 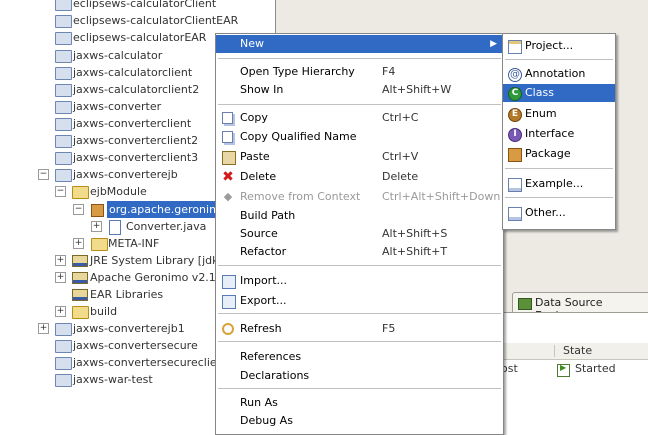 I want to click on tree-item: eclipsews-calculatorClientEAR, so click(x=138, y=20).